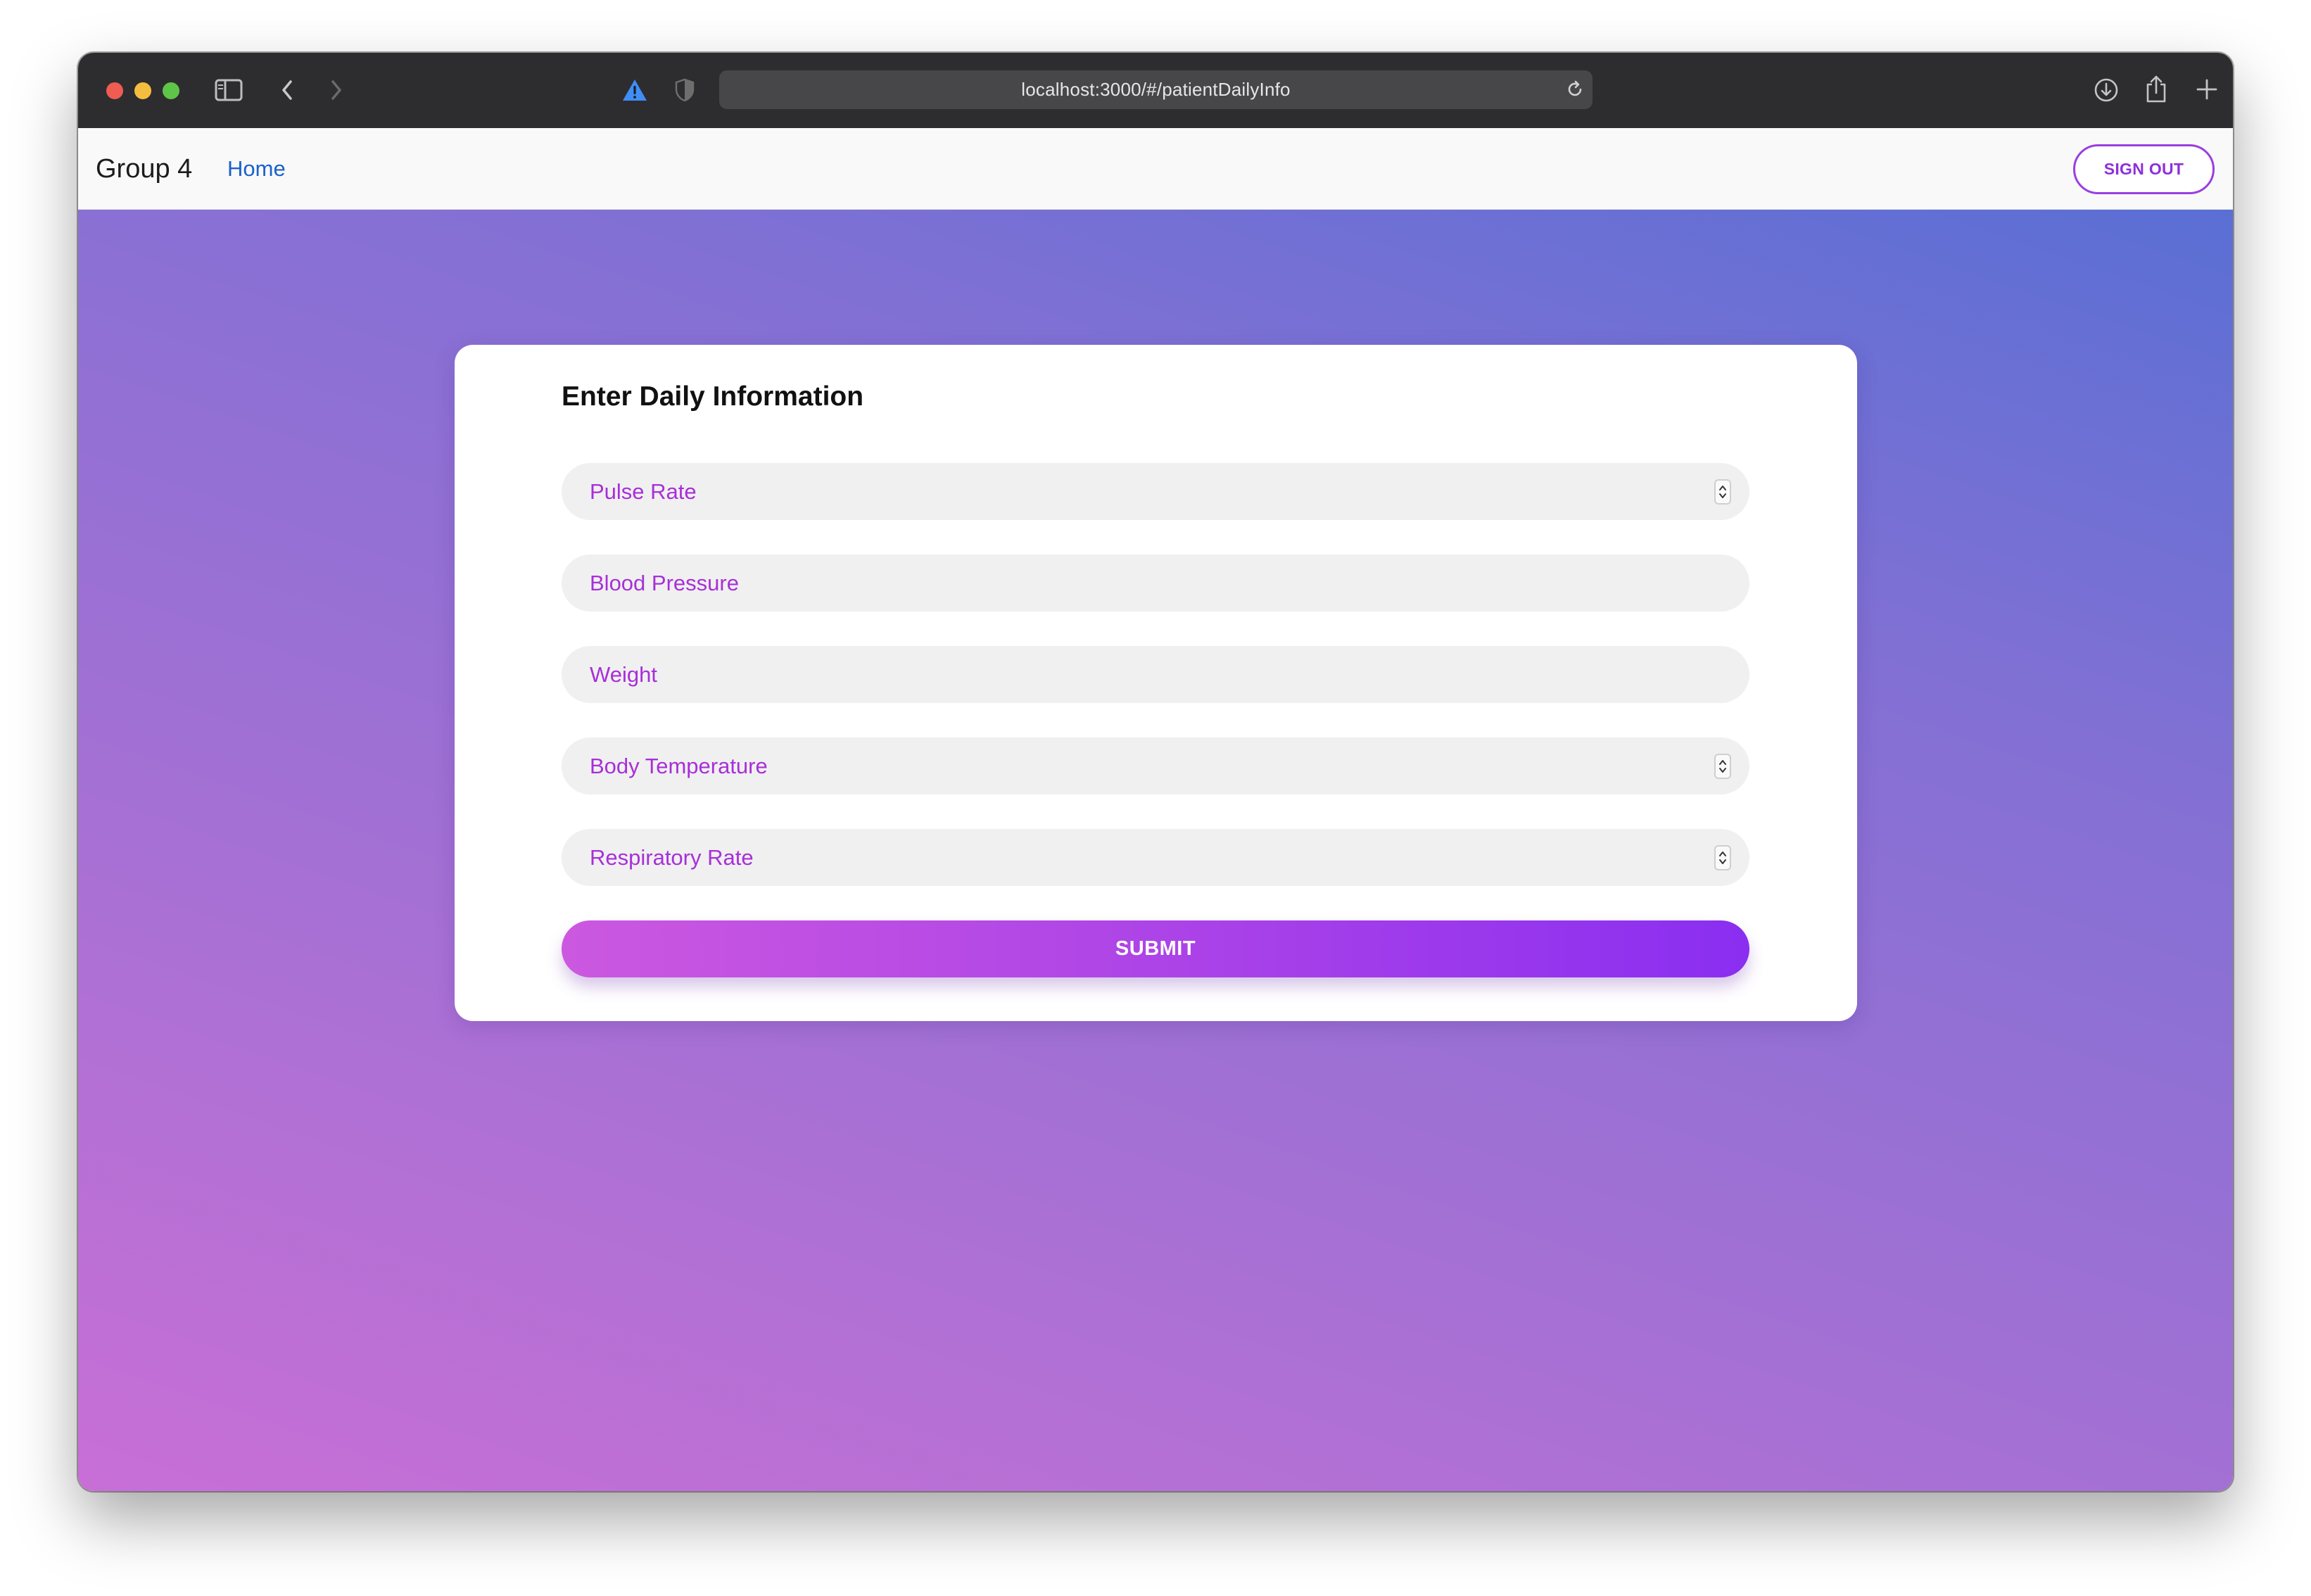 The width and height of the screenshot is (2311, 1596). Describe the element at coordinates (2207, 89) in the screenshot. I see `plus-icon` at that location.